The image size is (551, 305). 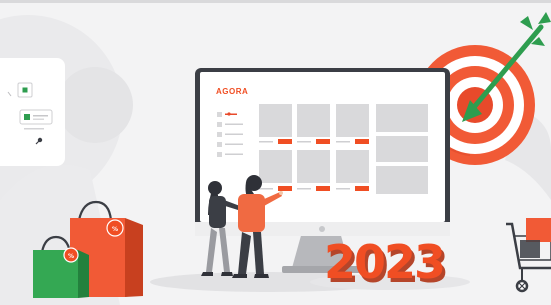 I want to click on year-headline: 2023 2023, so click(x=386, y=264).